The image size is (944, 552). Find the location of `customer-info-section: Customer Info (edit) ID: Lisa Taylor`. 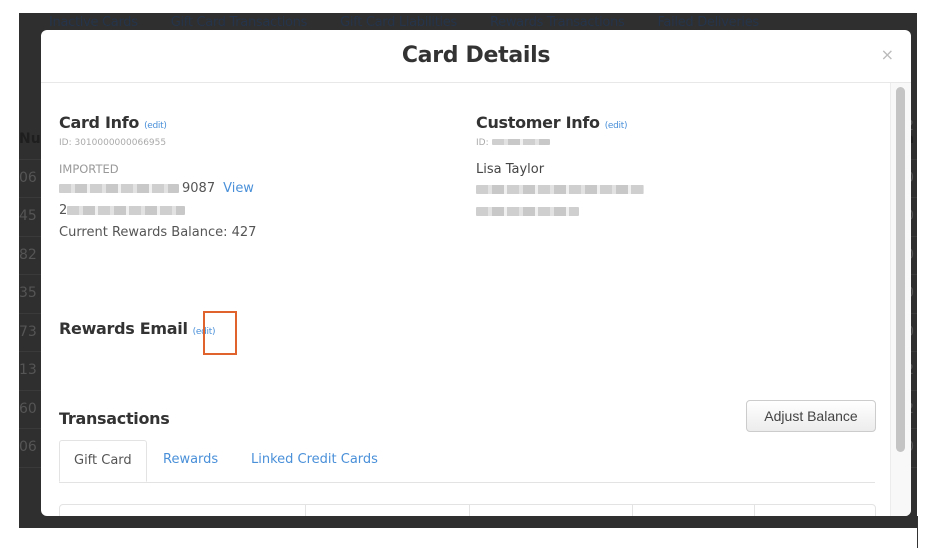

customer-info-section: Customer Info (edit) ID: Lisa Taylor is located at coordinates (560, 167).